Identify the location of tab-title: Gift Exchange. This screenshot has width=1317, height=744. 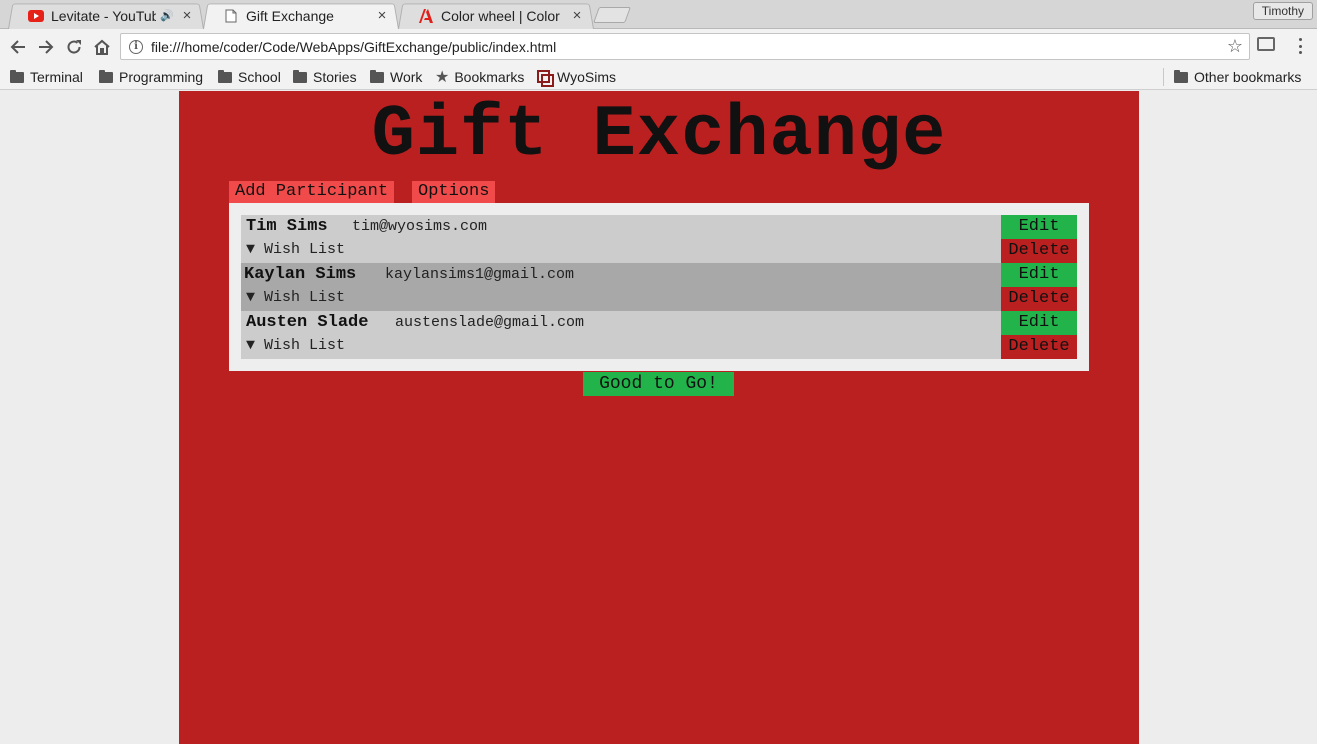
(290, 15).